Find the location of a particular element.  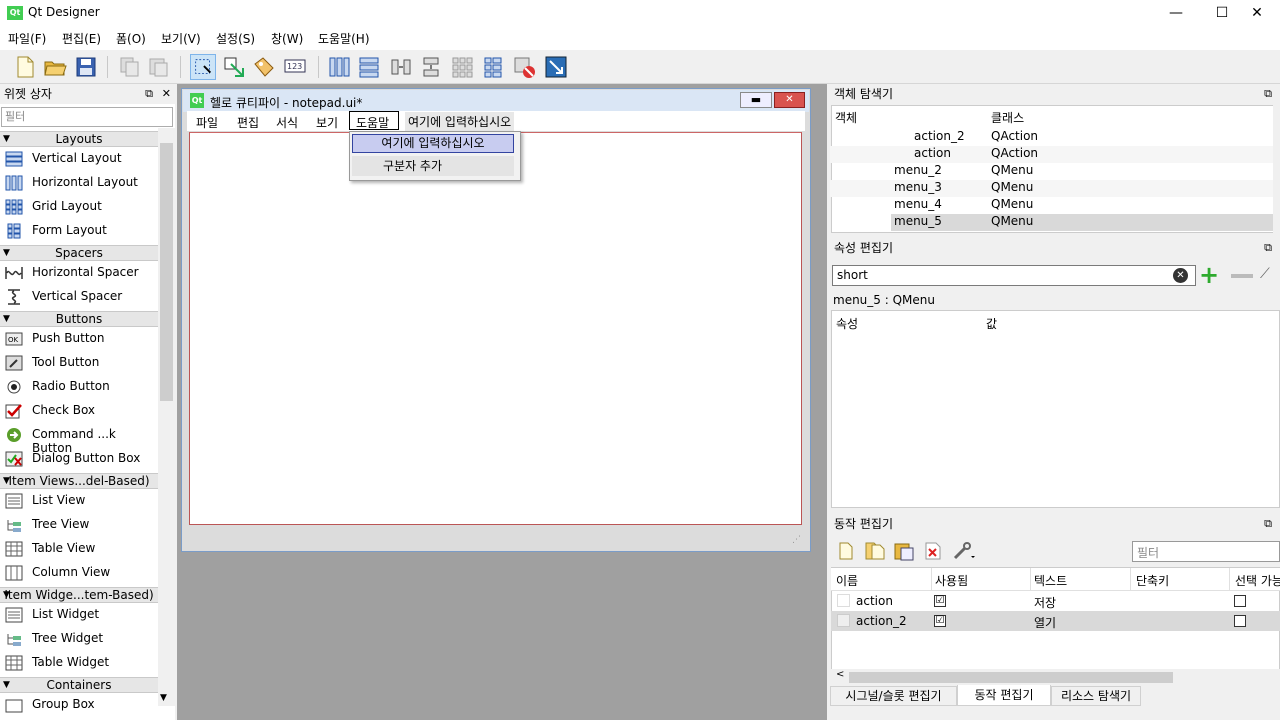

form-menu-view: 보기 is located at coordinates (327, 122).